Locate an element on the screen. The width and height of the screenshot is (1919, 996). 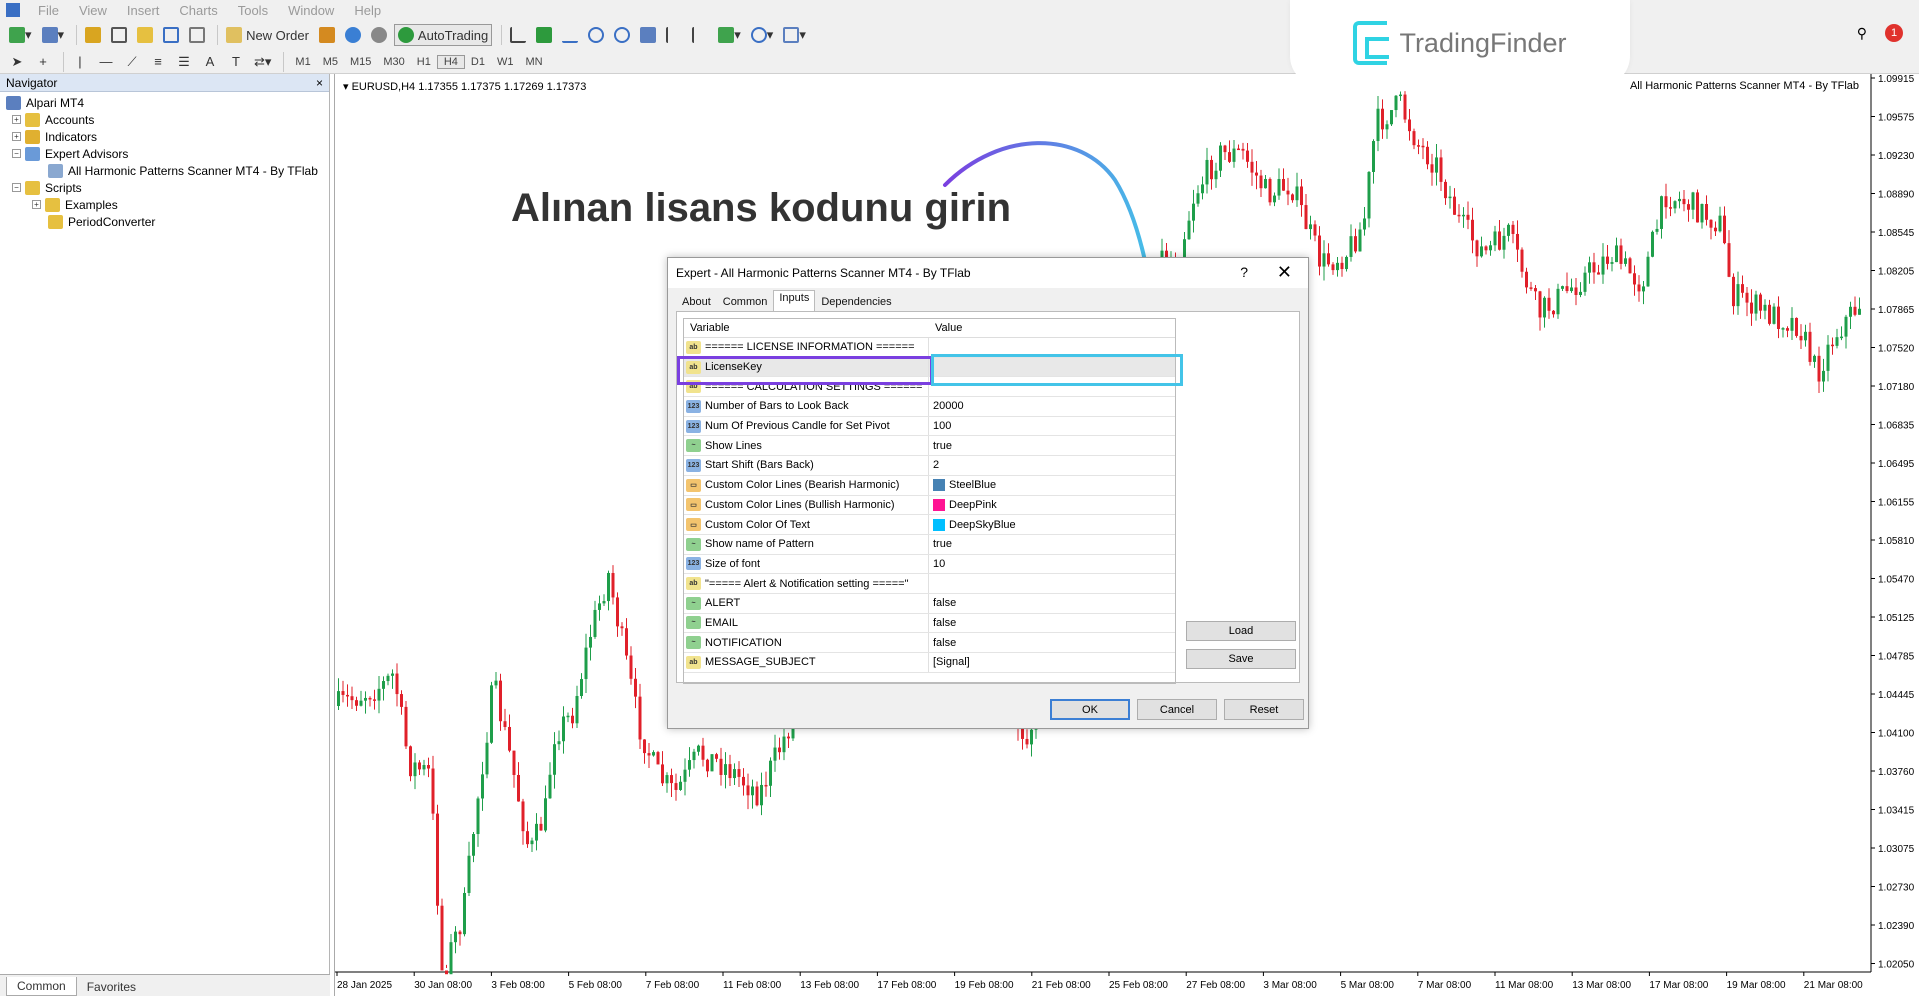
column-variable: Variable is located at coordinates (806, 328).